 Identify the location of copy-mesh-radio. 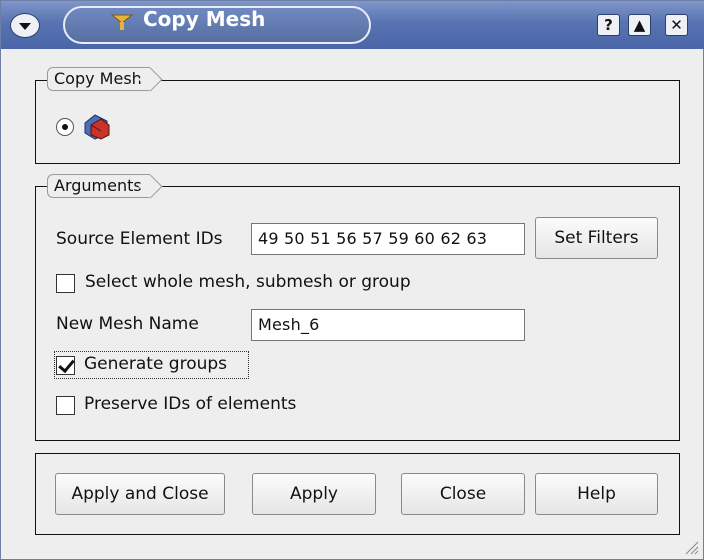
(65, 127).